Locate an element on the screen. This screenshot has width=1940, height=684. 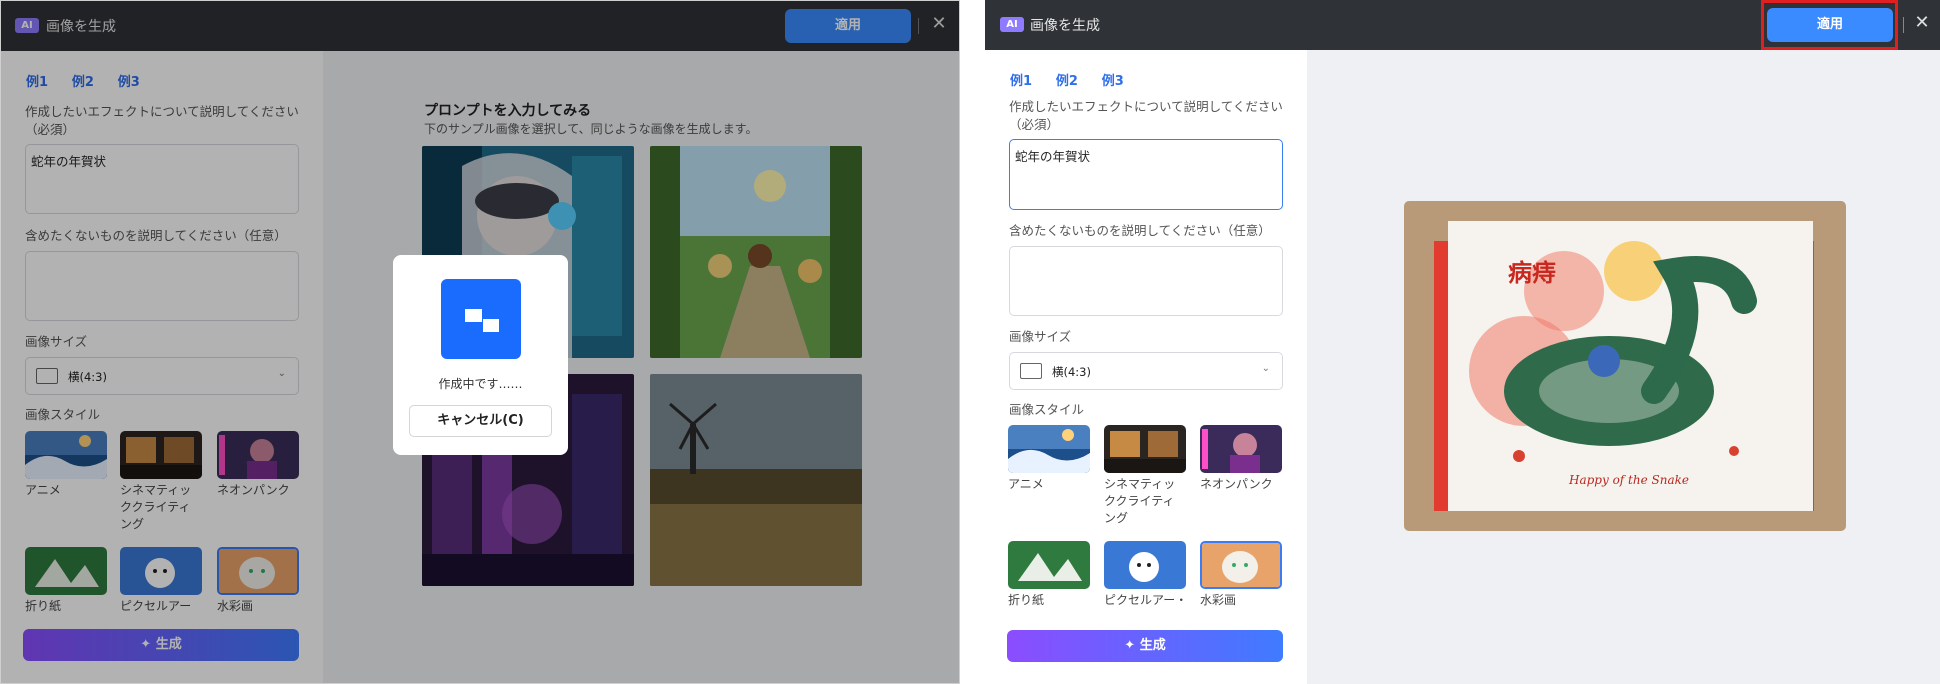
generated-image: 病痔 Happy of the Snake is located at coordinates (1625, 366).